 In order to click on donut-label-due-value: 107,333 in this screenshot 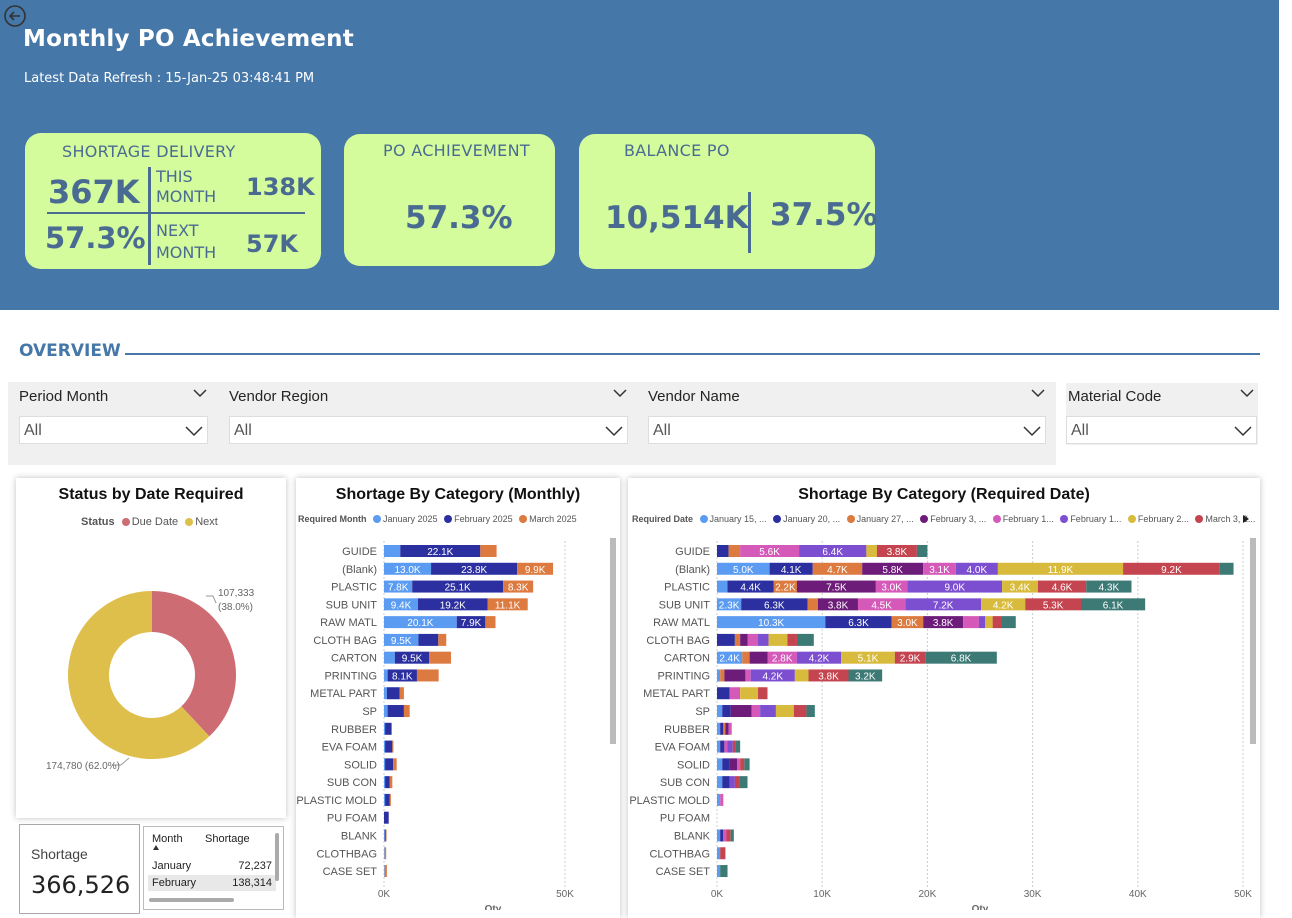, I will do `click(236, 593)`.